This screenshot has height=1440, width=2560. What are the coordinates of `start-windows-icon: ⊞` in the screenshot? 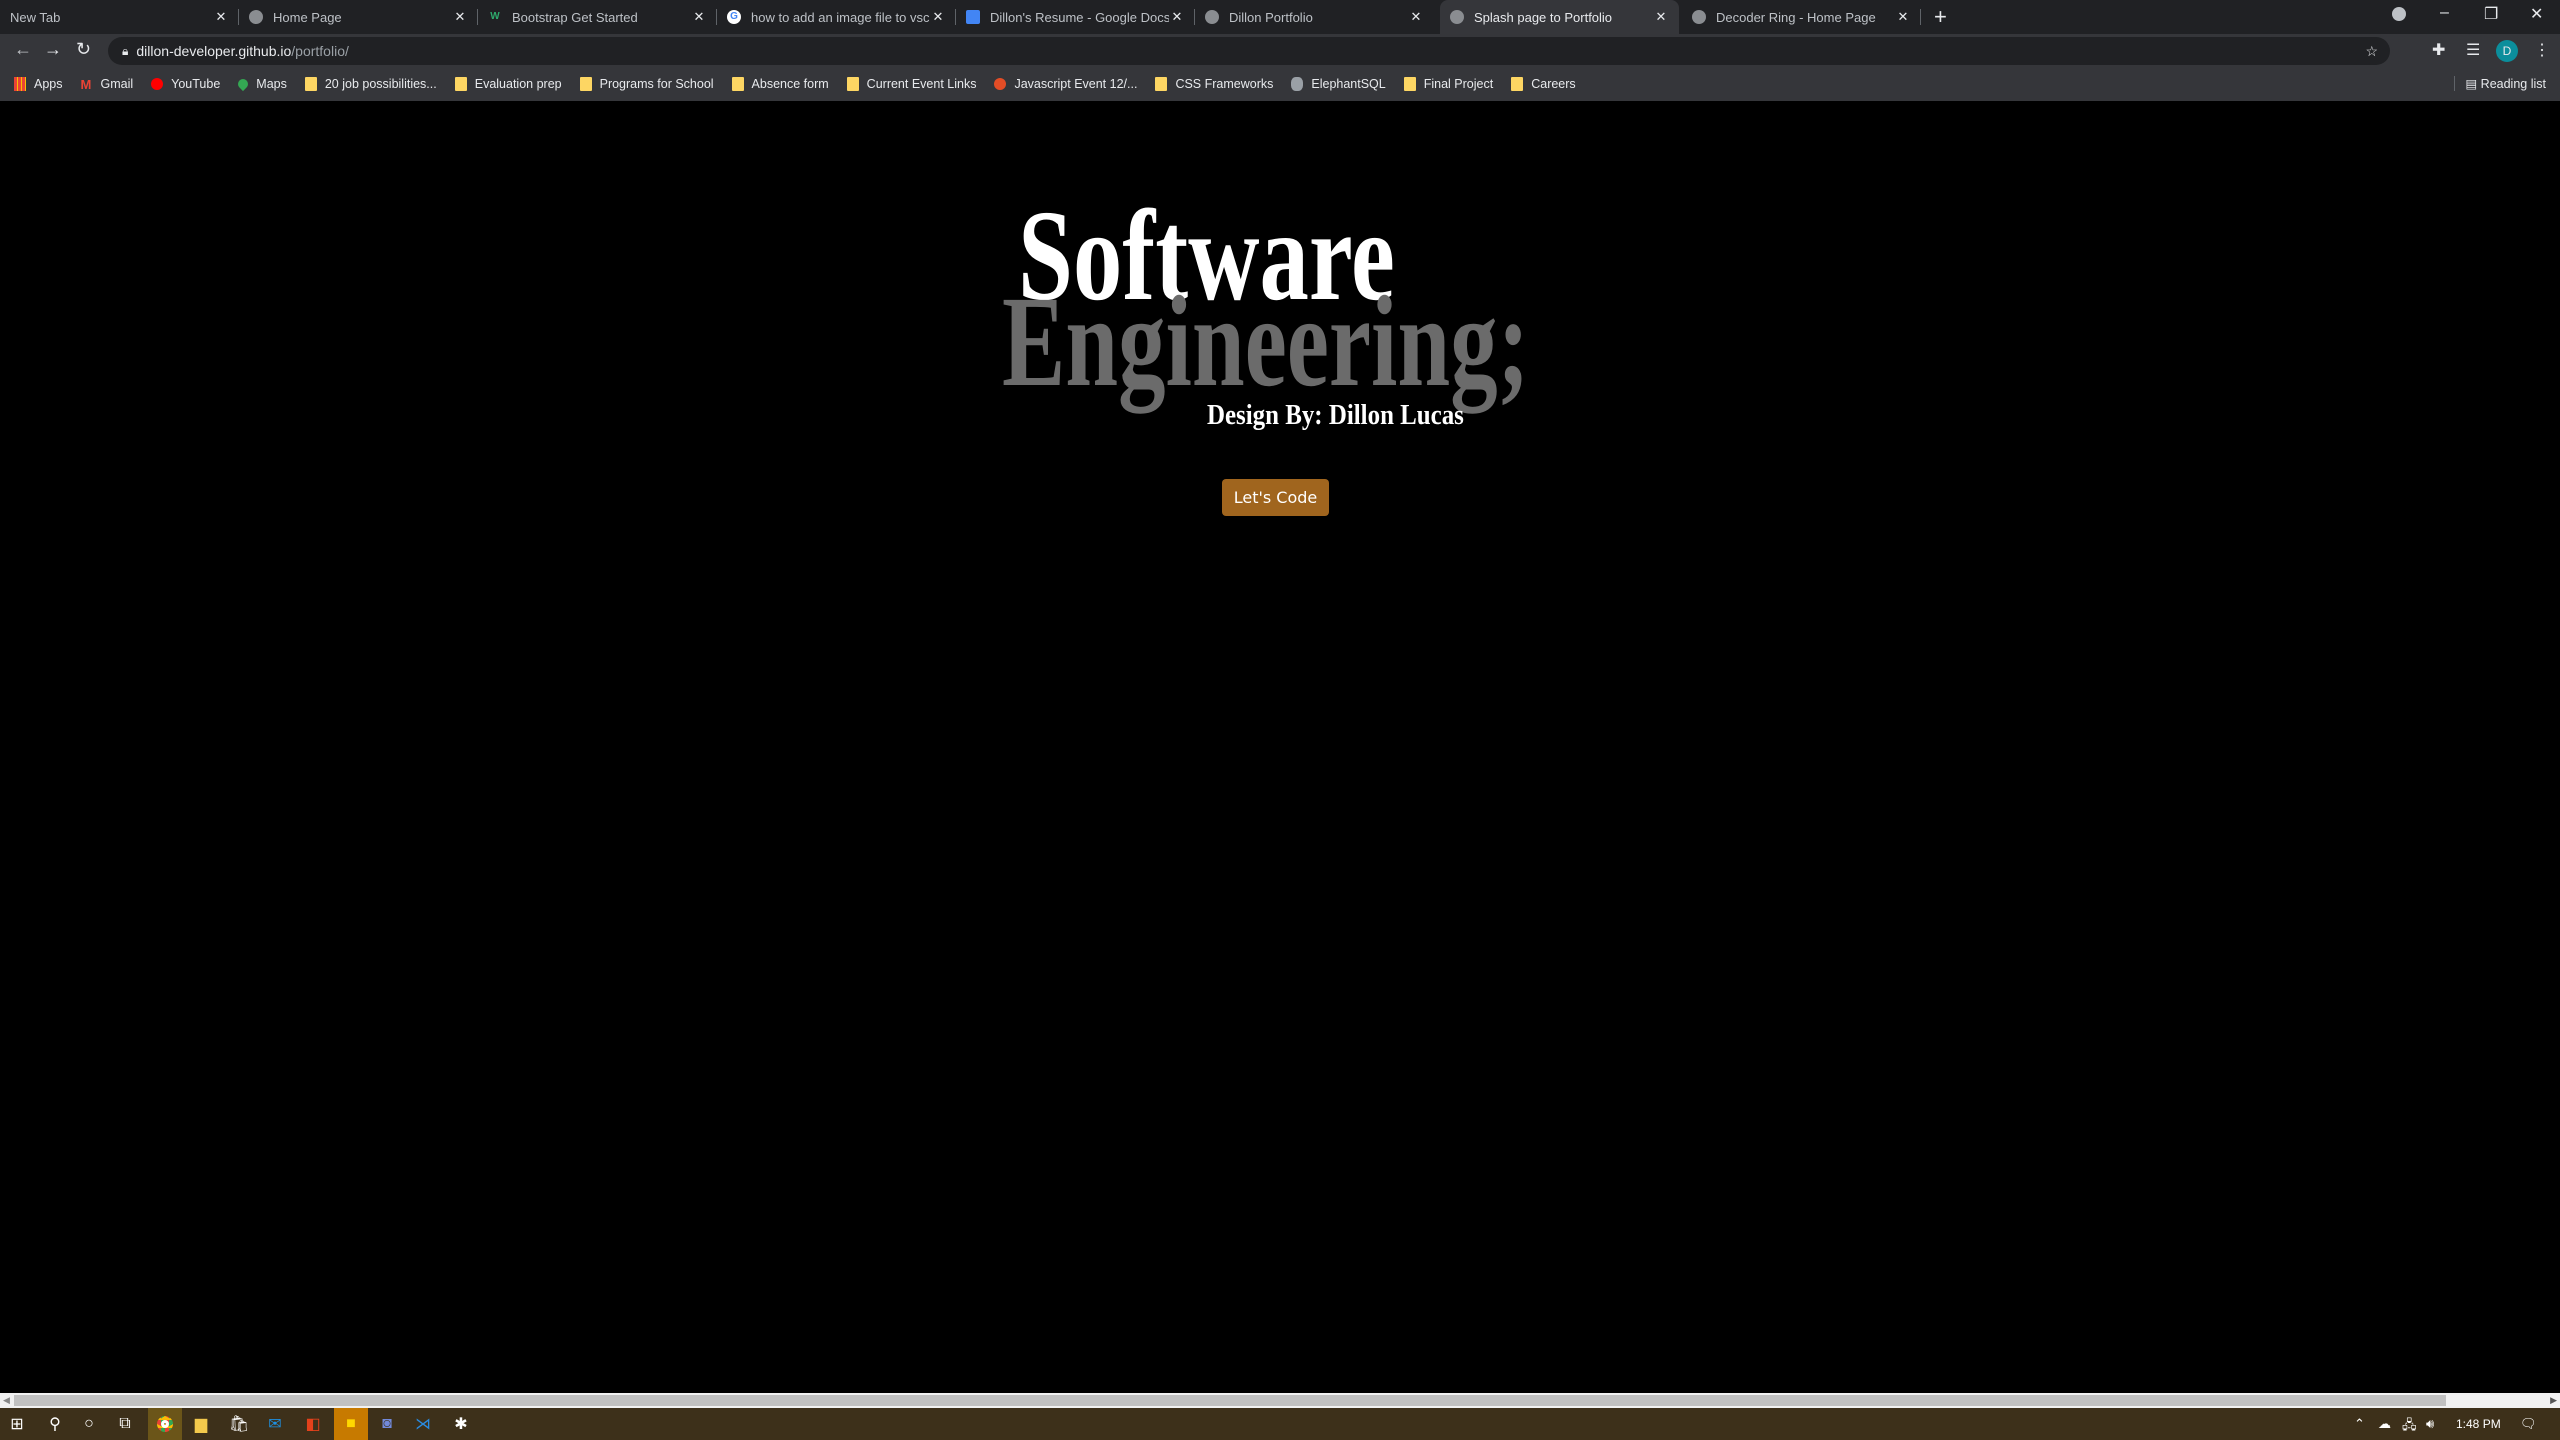 It's located at (17, 1424).